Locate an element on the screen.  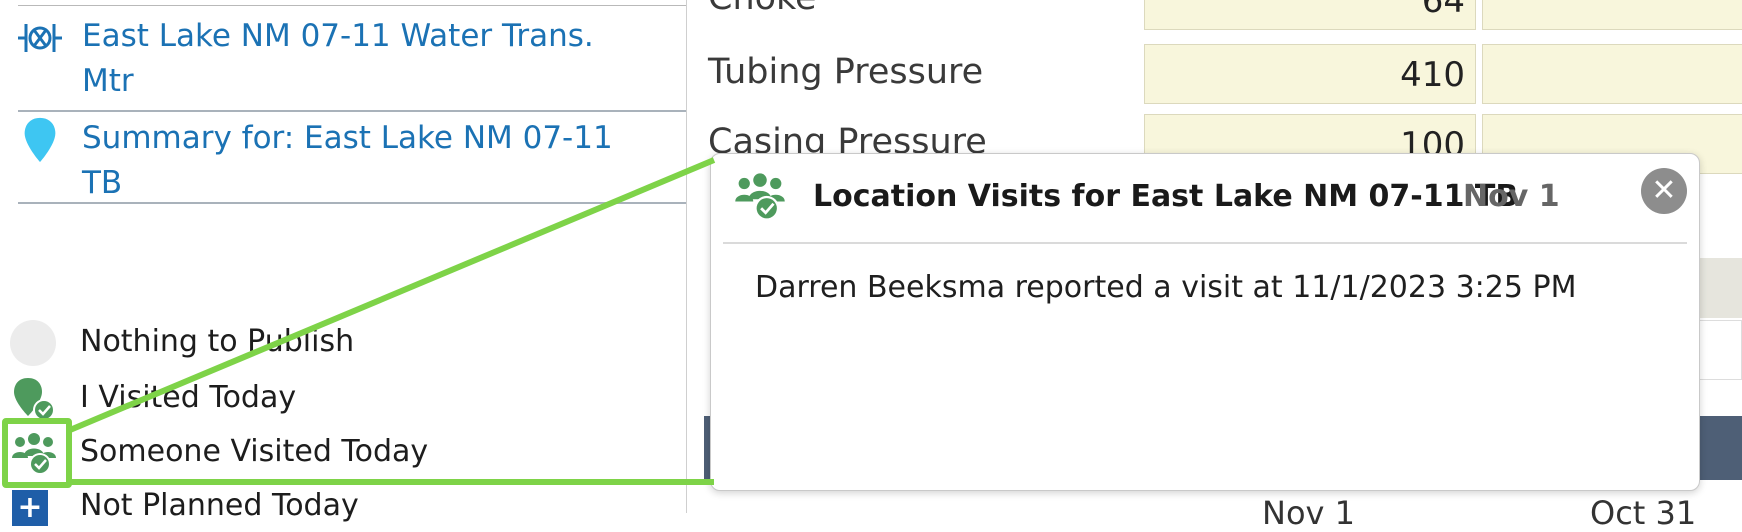
location-item-summary: Summary for: East Lake NM 07-11 TB is located at coordinates (352, 158).